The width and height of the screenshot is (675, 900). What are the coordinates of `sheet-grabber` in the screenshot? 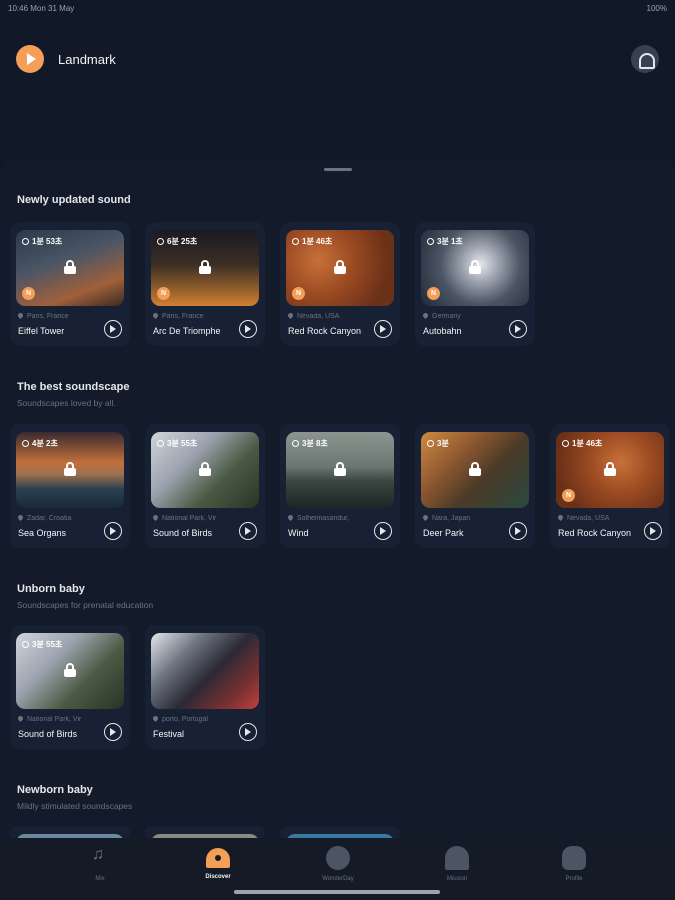 It's located at (338, 169).